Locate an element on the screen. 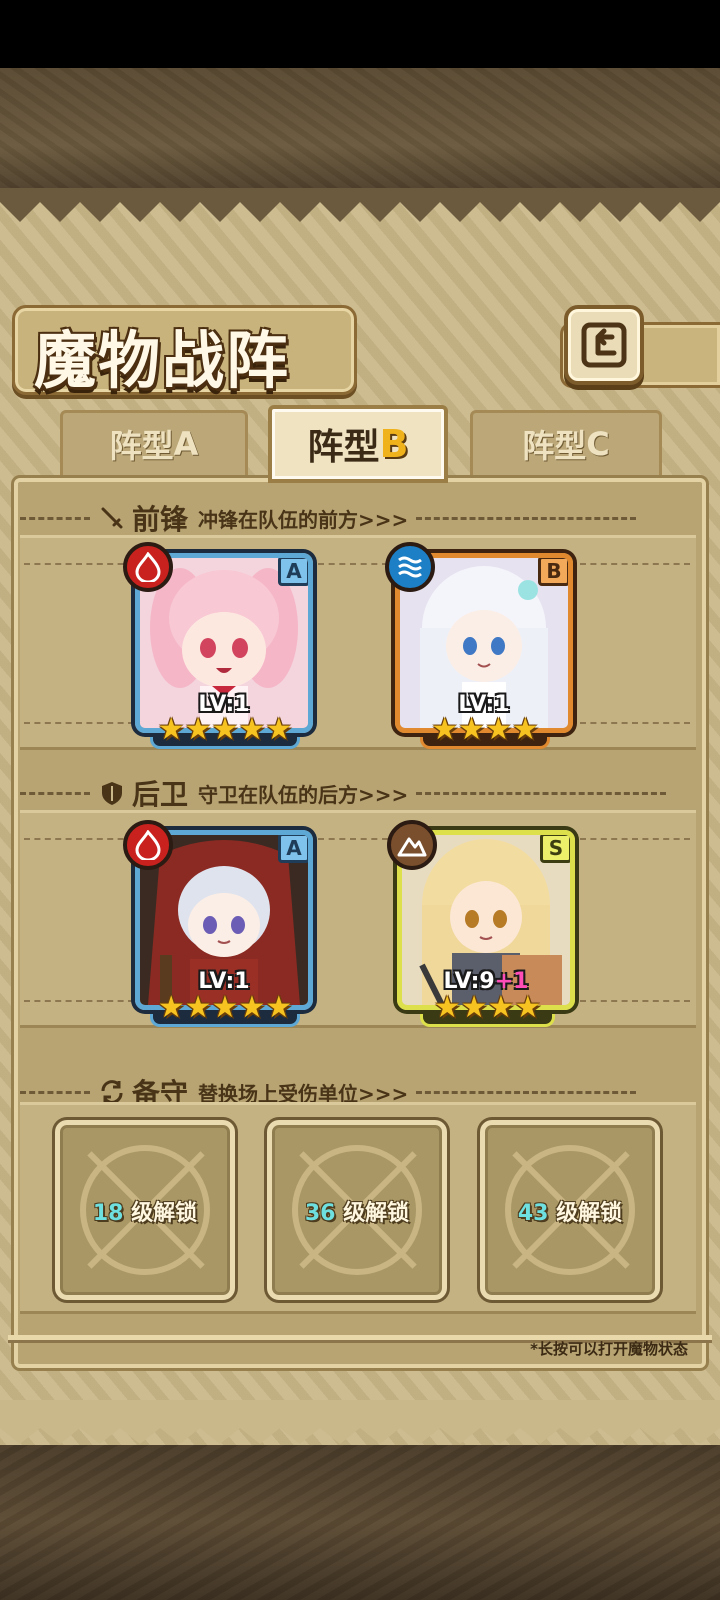 The width and height of the screenshot is (720, 1600). page-title: 魔物战阵 is located at coordinates (162, 360).